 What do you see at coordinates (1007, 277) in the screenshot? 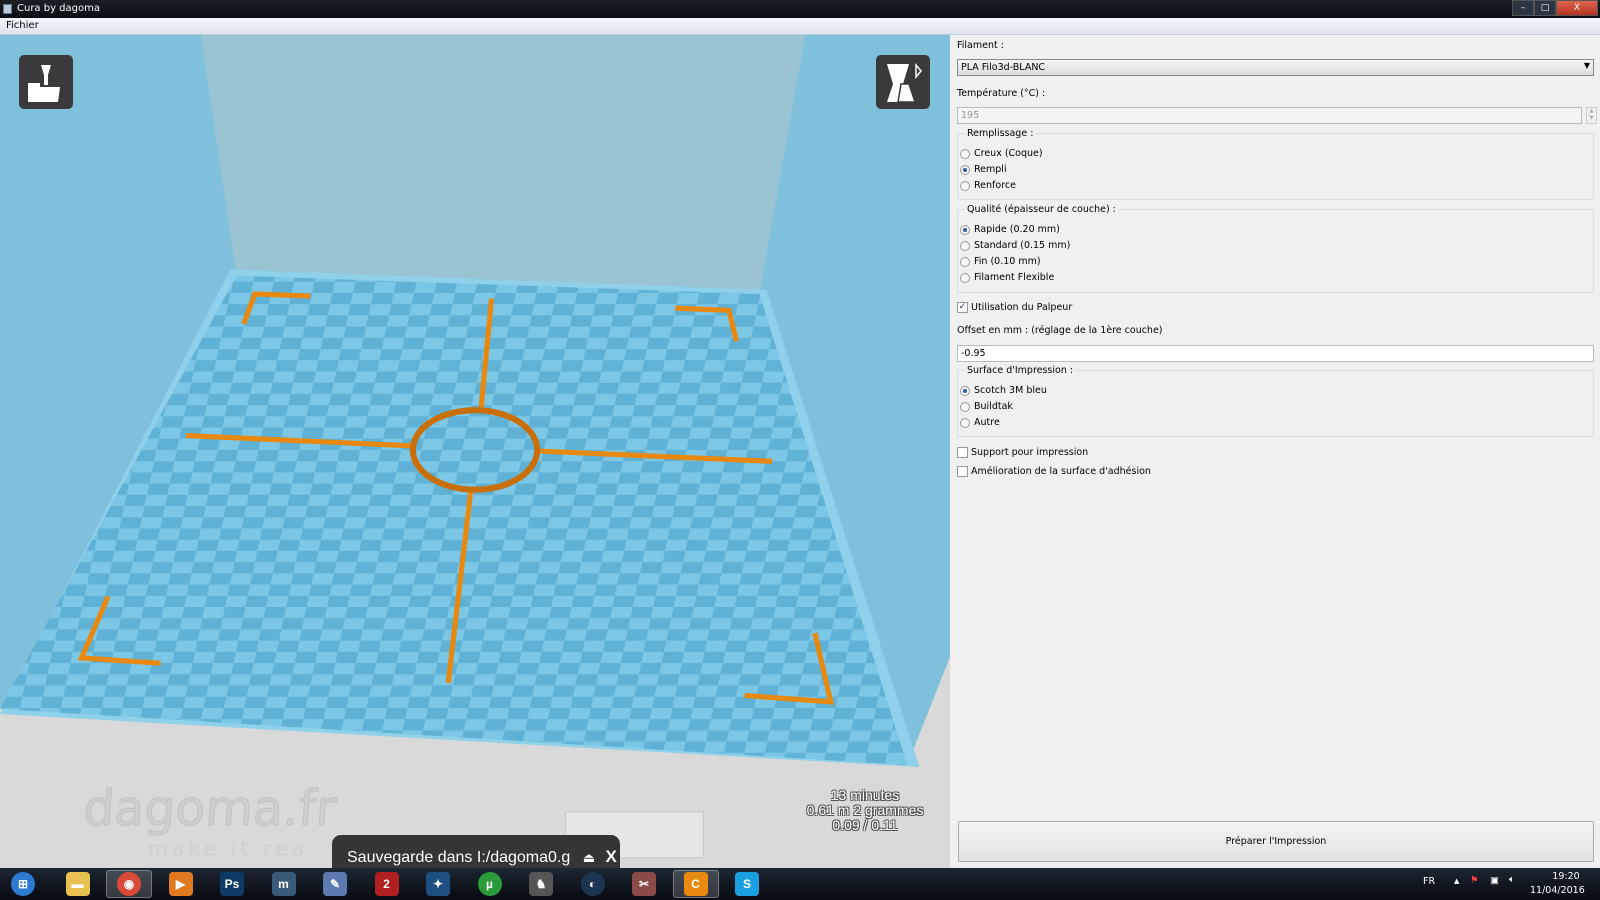
I see `quality-option-flexible: Filament Flexible` at bounding box center [1007, 277].